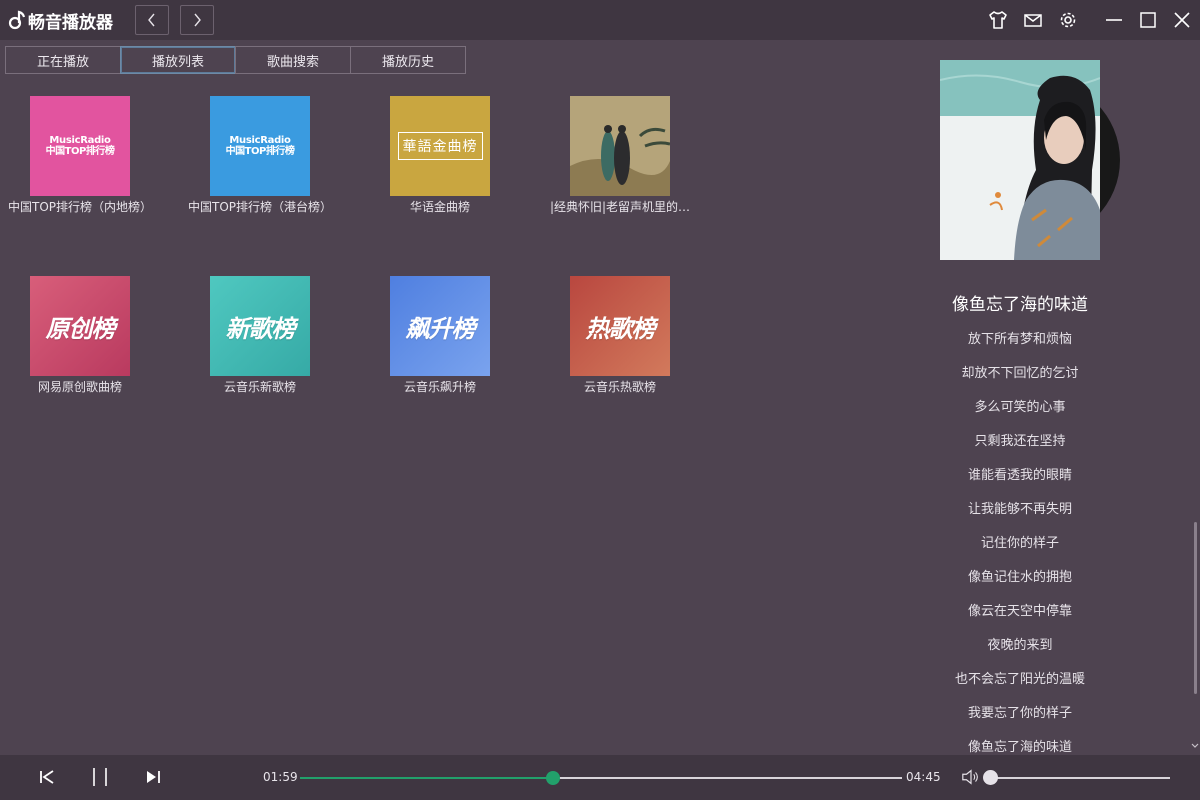  What do you see at coordinates (1020, 441) in the screenshot?
I see `lyric-line: 只剩我还在坚持` at bounding box center [1020, 441].